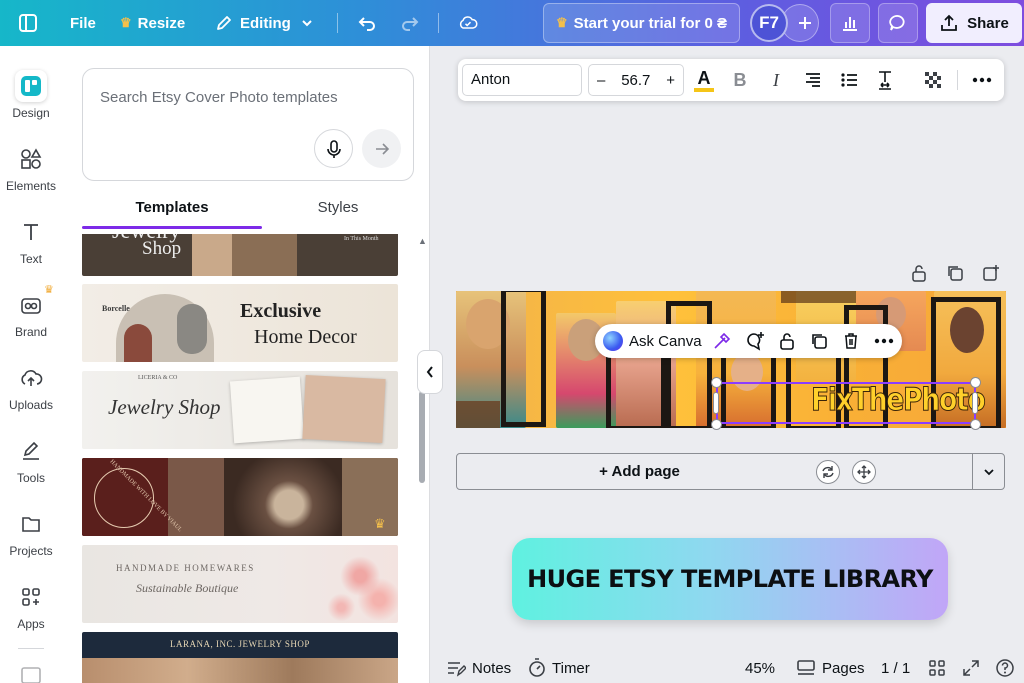 The image size is (1024, 683). I want to click on share-button: Share, so click(974, 23).